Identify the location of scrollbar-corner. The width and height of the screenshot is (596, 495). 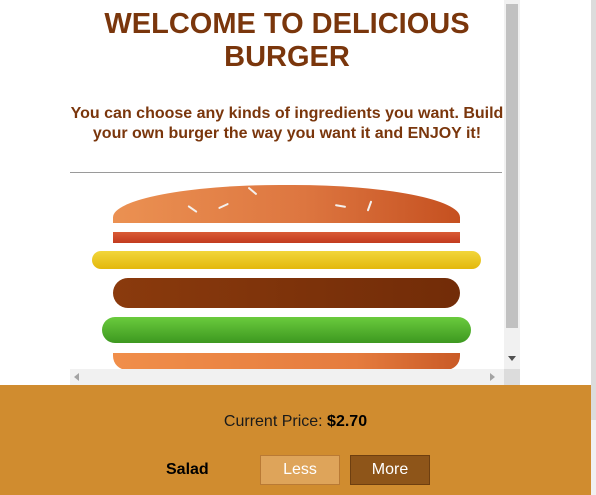
(512, 377).